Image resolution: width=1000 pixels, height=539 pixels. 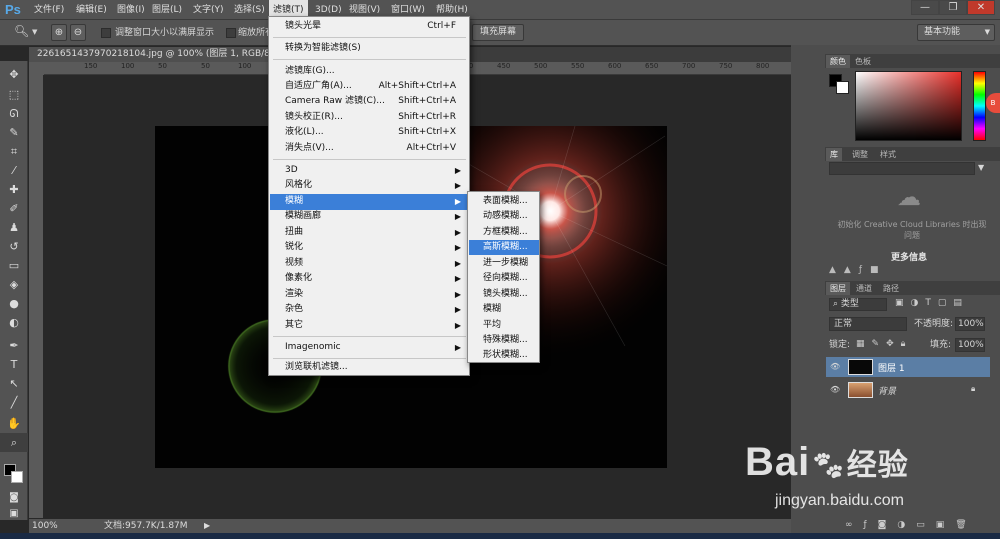 I want to click on workspace-select: 基本功能 ▼, so click(x=956, y=32).